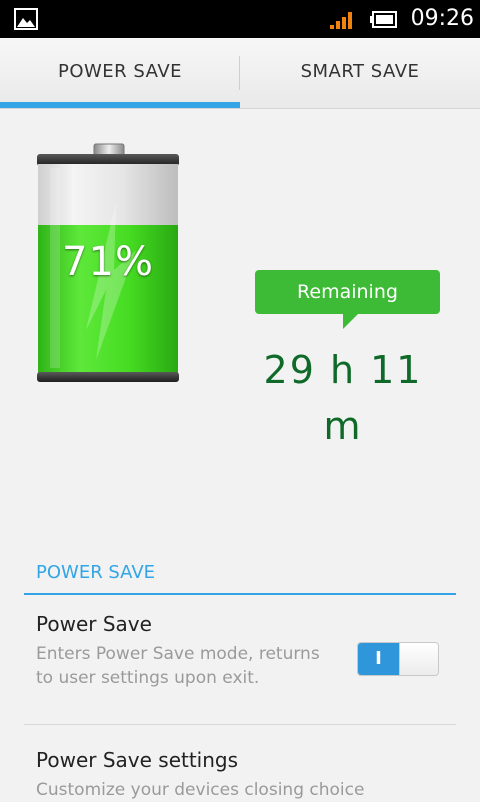 The image size is (480, 802). What do you see at coordinates (351, 321) in the screenshot?
I see `bubble-tail` at bounding box center [351, 321].